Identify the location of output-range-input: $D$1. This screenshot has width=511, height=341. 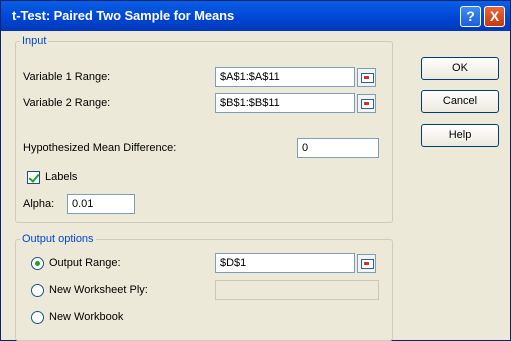
(285, 263).